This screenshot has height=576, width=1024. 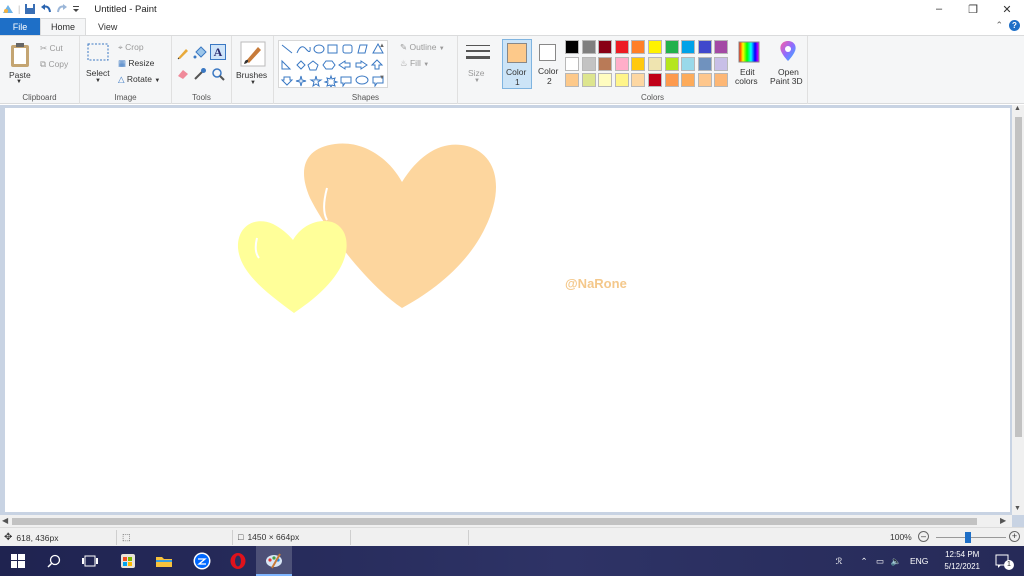 I want to click on fill-bucket-icon, so click(x=200, y=53).